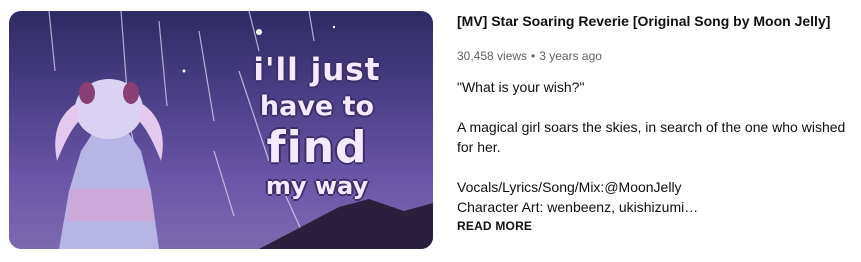  Describe the element at coordinates (317, 70) in the screenshot. I see `thumbnail-caption-line: i'll just` at that location.